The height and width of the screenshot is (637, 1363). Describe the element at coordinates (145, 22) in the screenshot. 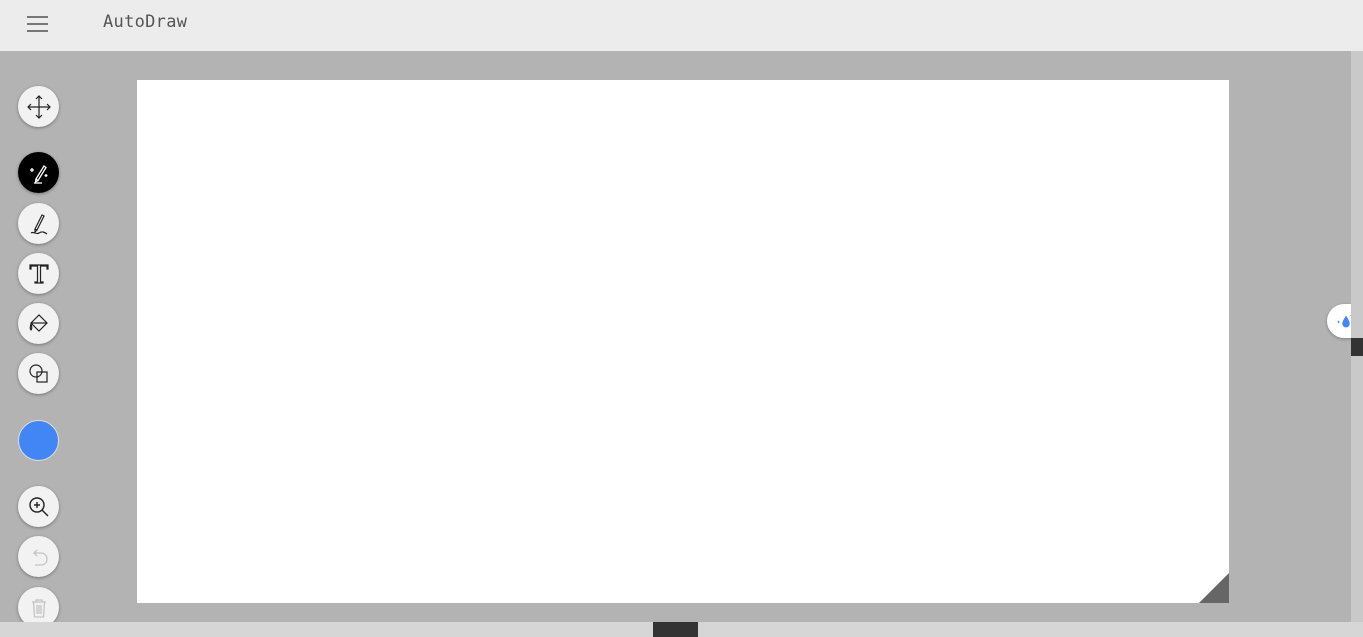

I see `app-title: AutoDraw` at that location.